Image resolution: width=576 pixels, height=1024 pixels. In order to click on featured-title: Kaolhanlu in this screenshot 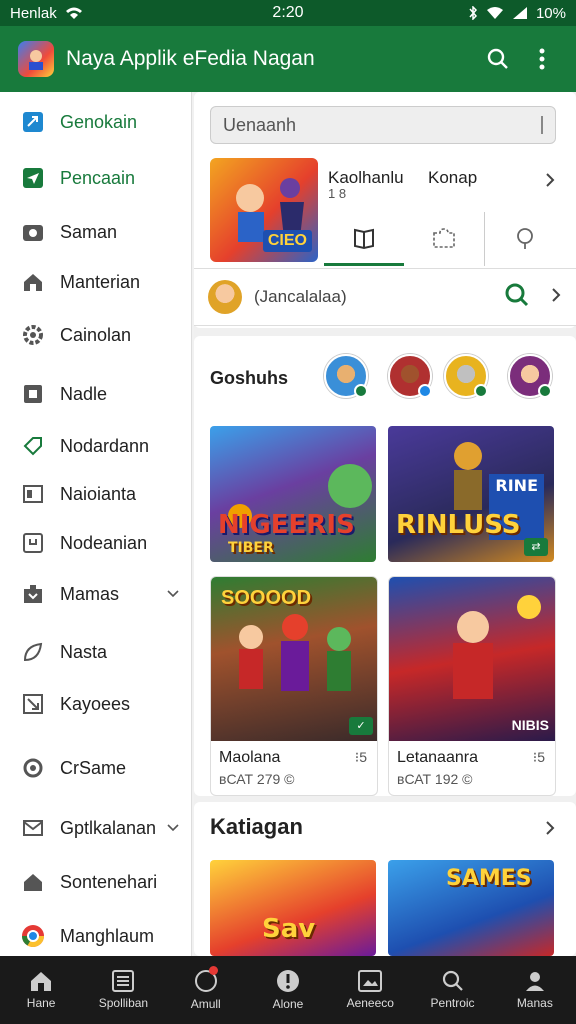, I will do `click(366, 178)`.